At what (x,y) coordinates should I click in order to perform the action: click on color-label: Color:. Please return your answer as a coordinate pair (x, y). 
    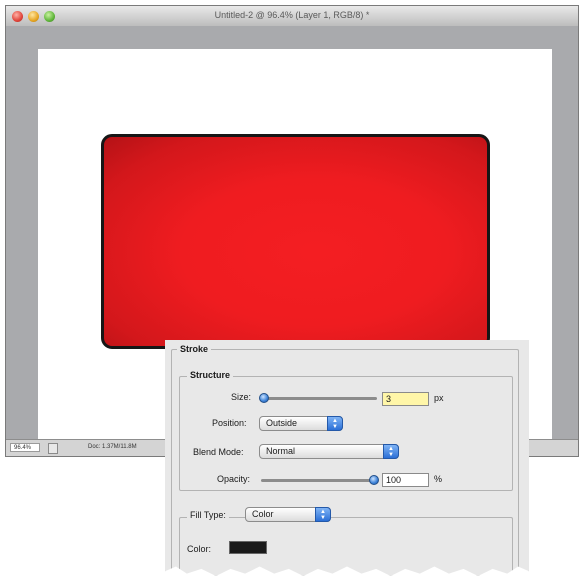
    Looking at the image, I should click on (199, 549).